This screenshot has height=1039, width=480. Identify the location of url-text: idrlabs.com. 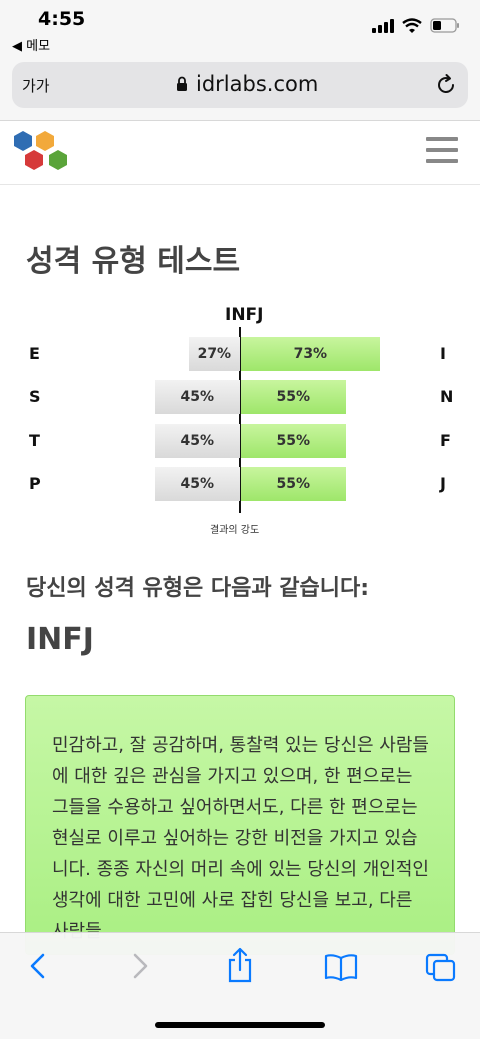
(257, 84).